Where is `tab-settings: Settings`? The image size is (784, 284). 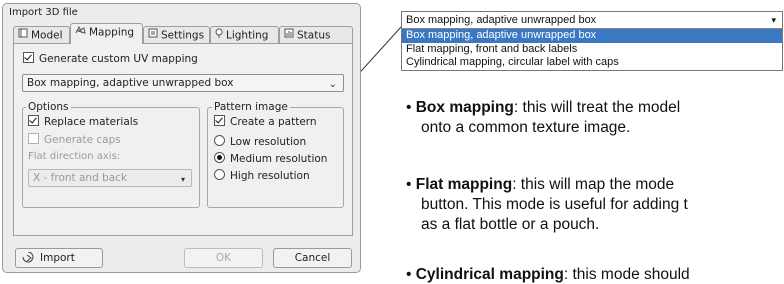 tab-settings: Settings is located at coordinates (176, 34).